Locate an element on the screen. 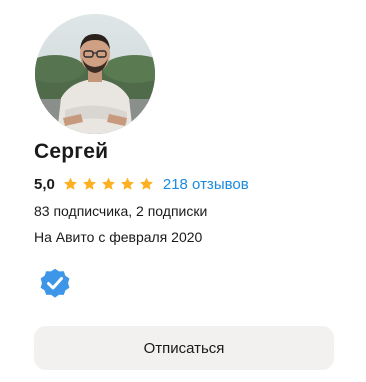 The image size is (366, 382). avatar is located at coordinates (95, 74).